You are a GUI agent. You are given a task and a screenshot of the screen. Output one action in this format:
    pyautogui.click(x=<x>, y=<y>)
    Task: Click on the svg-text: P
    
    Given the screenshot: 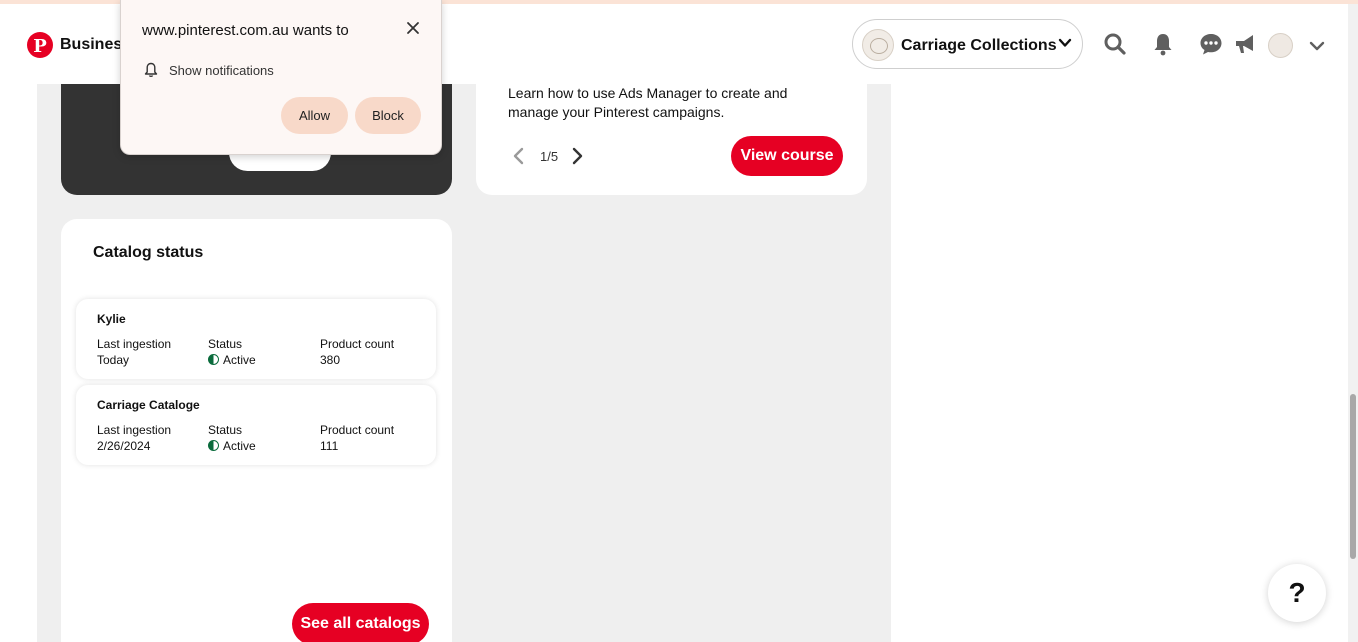 What is the action you would take?
    pyautogui.click(x=40, y=46)
    